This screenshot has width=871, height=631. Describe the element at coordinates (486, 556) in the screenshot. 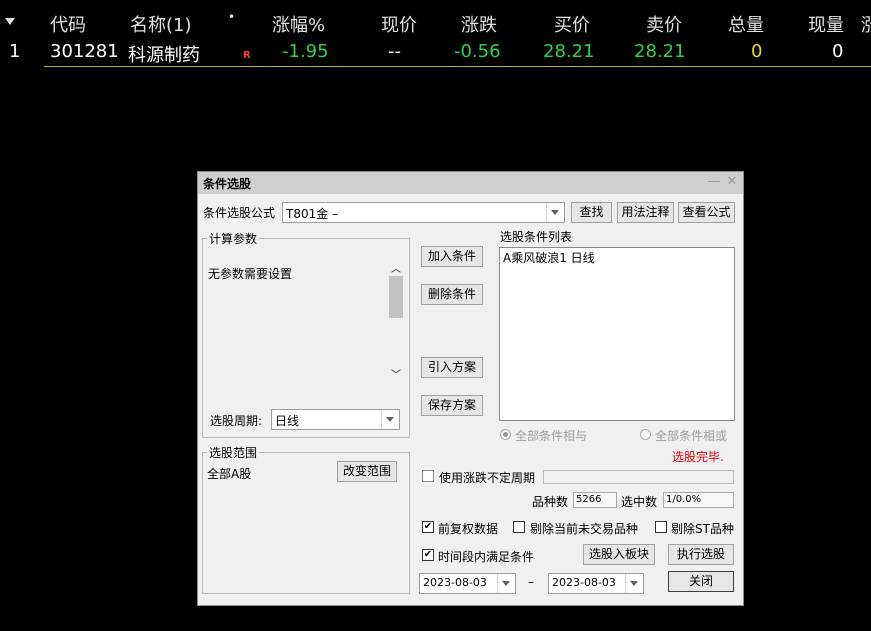

I see `time-range-label: 时间段内满足条件` at that location.